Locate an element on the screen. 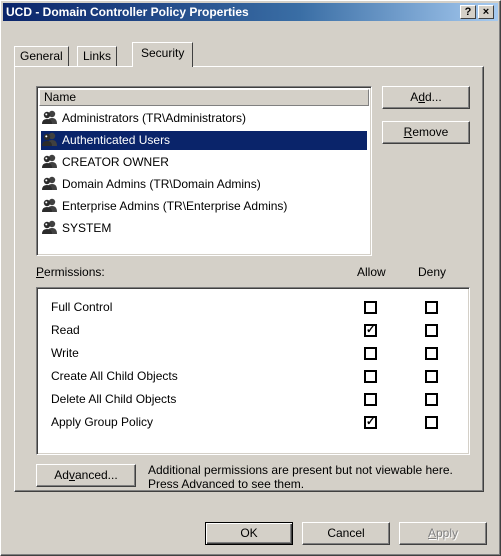 The height and width of the screenshot is (556, 501). permissions-label: Permissions: is located at coordinates (70, 272).